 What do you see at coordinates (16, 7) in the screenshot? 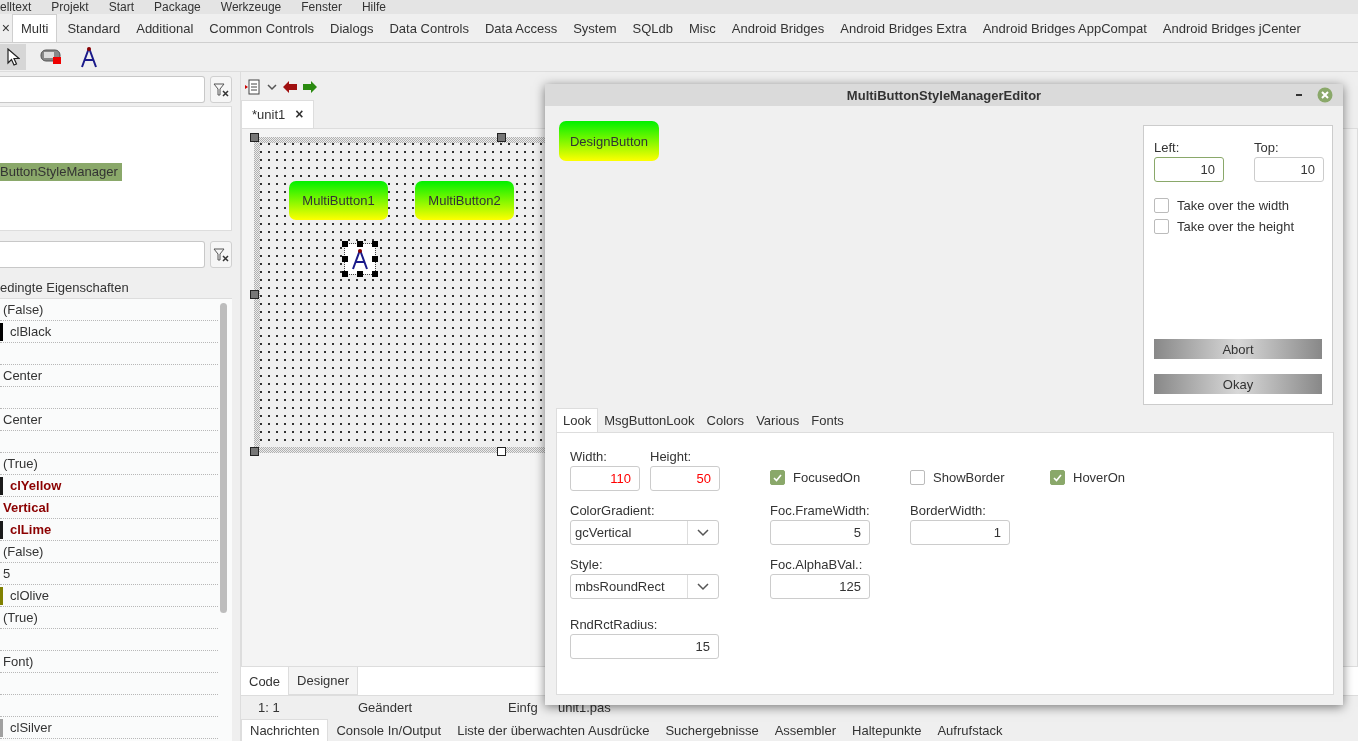
I see `menu-item: elltext` at bounding box center [16, 7].